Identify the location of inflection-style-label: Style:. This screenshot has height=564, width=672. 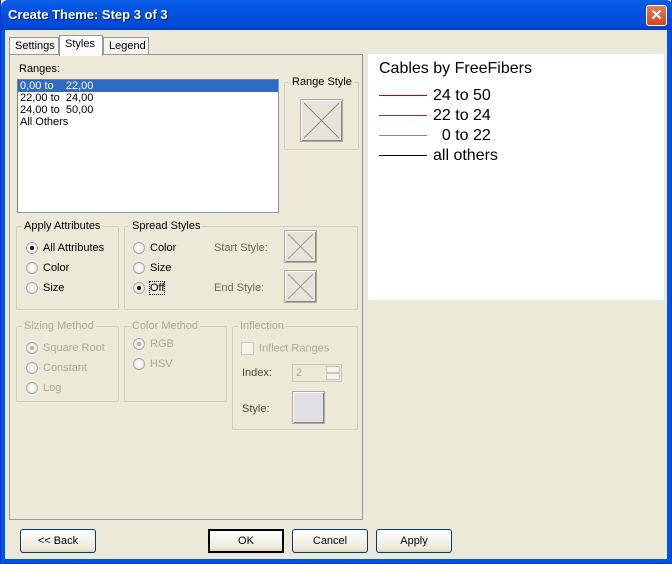
(256, 409).